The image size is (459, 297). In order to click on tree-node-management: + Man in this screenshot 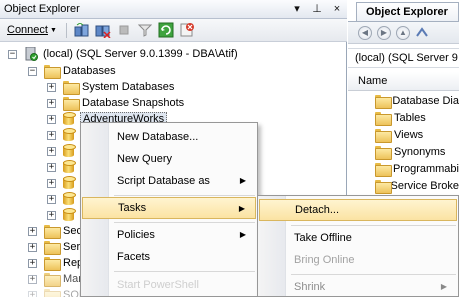, I will do `click(56, 279)`.